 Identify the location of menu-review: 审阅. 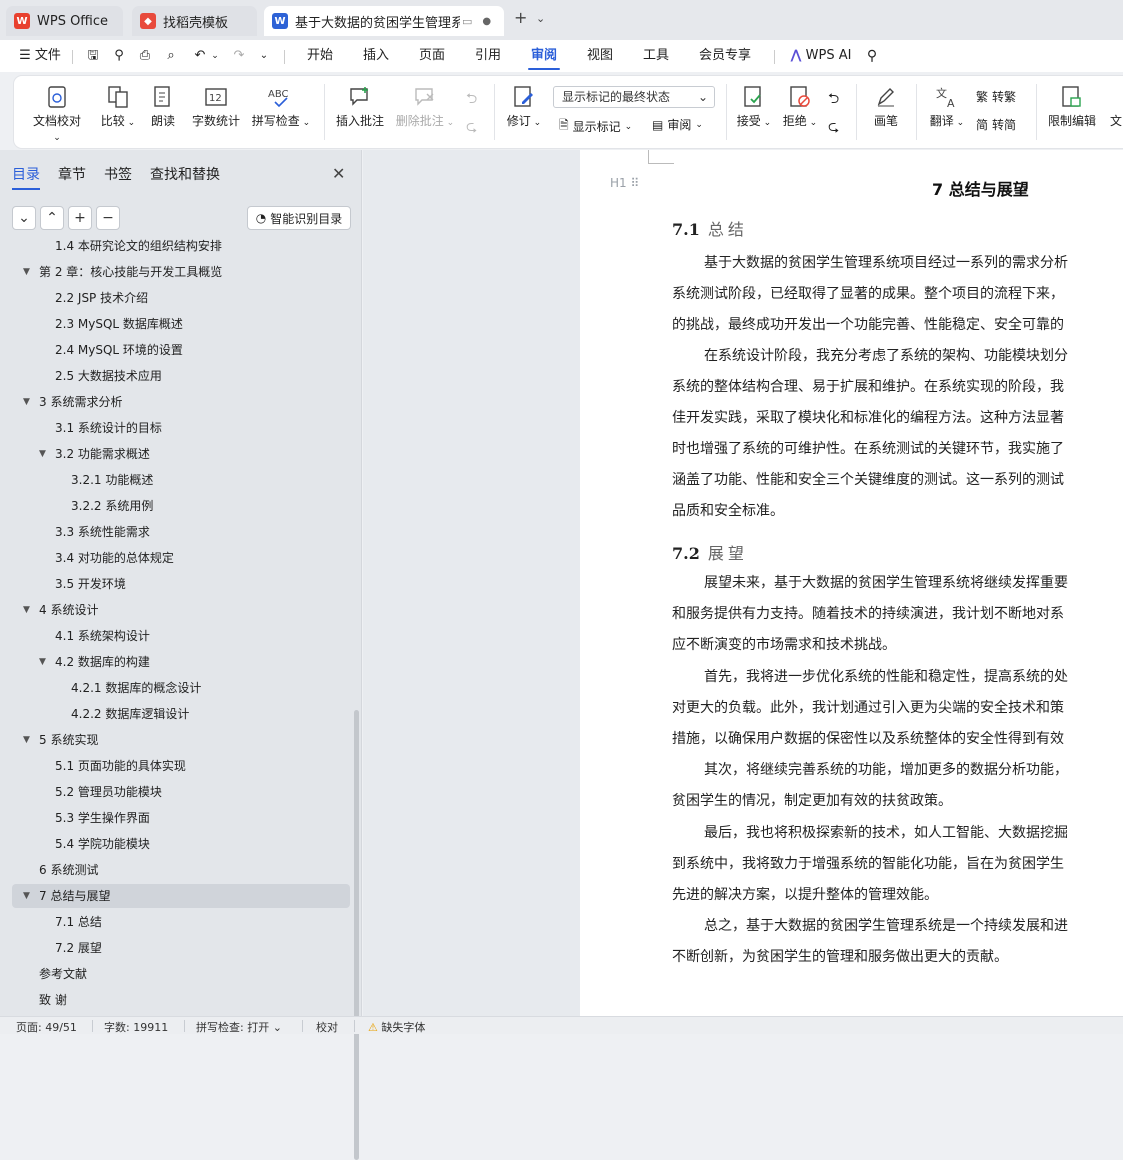
(544, 56).